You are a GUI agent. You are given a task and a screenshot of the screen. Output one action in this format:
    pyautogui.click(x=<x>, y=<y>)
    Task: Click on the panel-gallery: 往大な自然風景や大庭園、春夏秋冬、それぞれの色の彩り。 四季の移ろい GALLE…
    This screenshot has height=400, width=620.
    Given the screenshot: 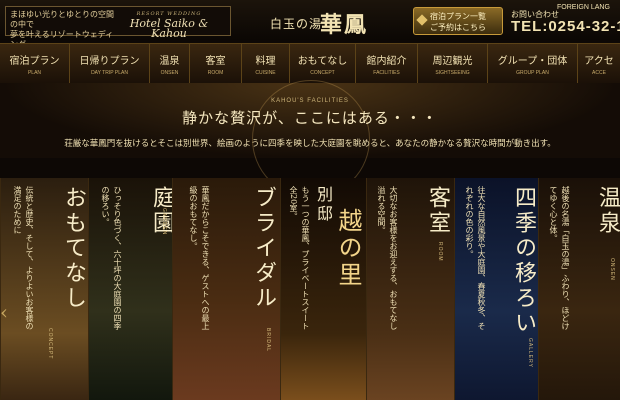 What is the action you would take?
    pyautogui.click(x=496, y=289)
    